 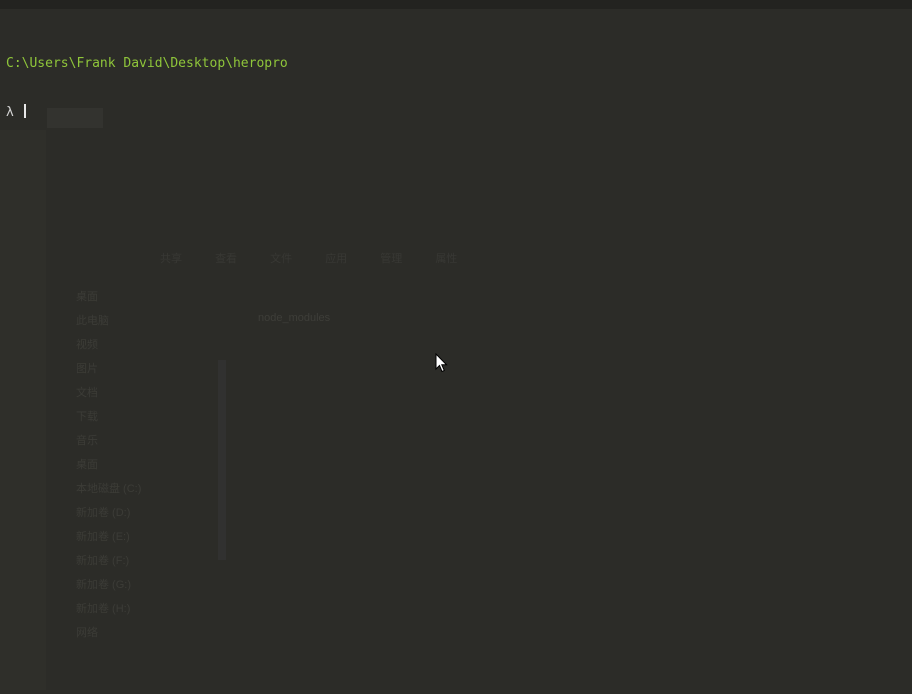 I want to click on sidebar-item: 新加卷 (D:), so click(x=103, y=513).